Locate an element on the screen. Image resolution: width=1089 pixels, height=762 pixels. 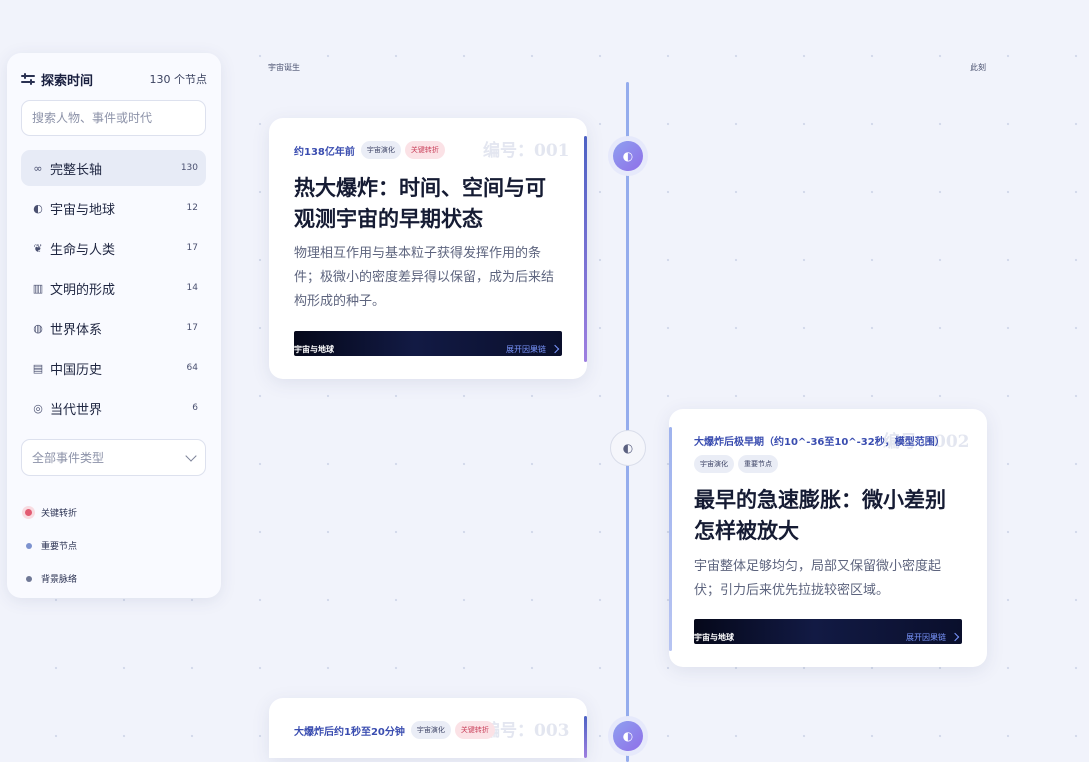
nav-item-full-axis: ∞ 完整长轴 130 is located at coordinates (113, 168).